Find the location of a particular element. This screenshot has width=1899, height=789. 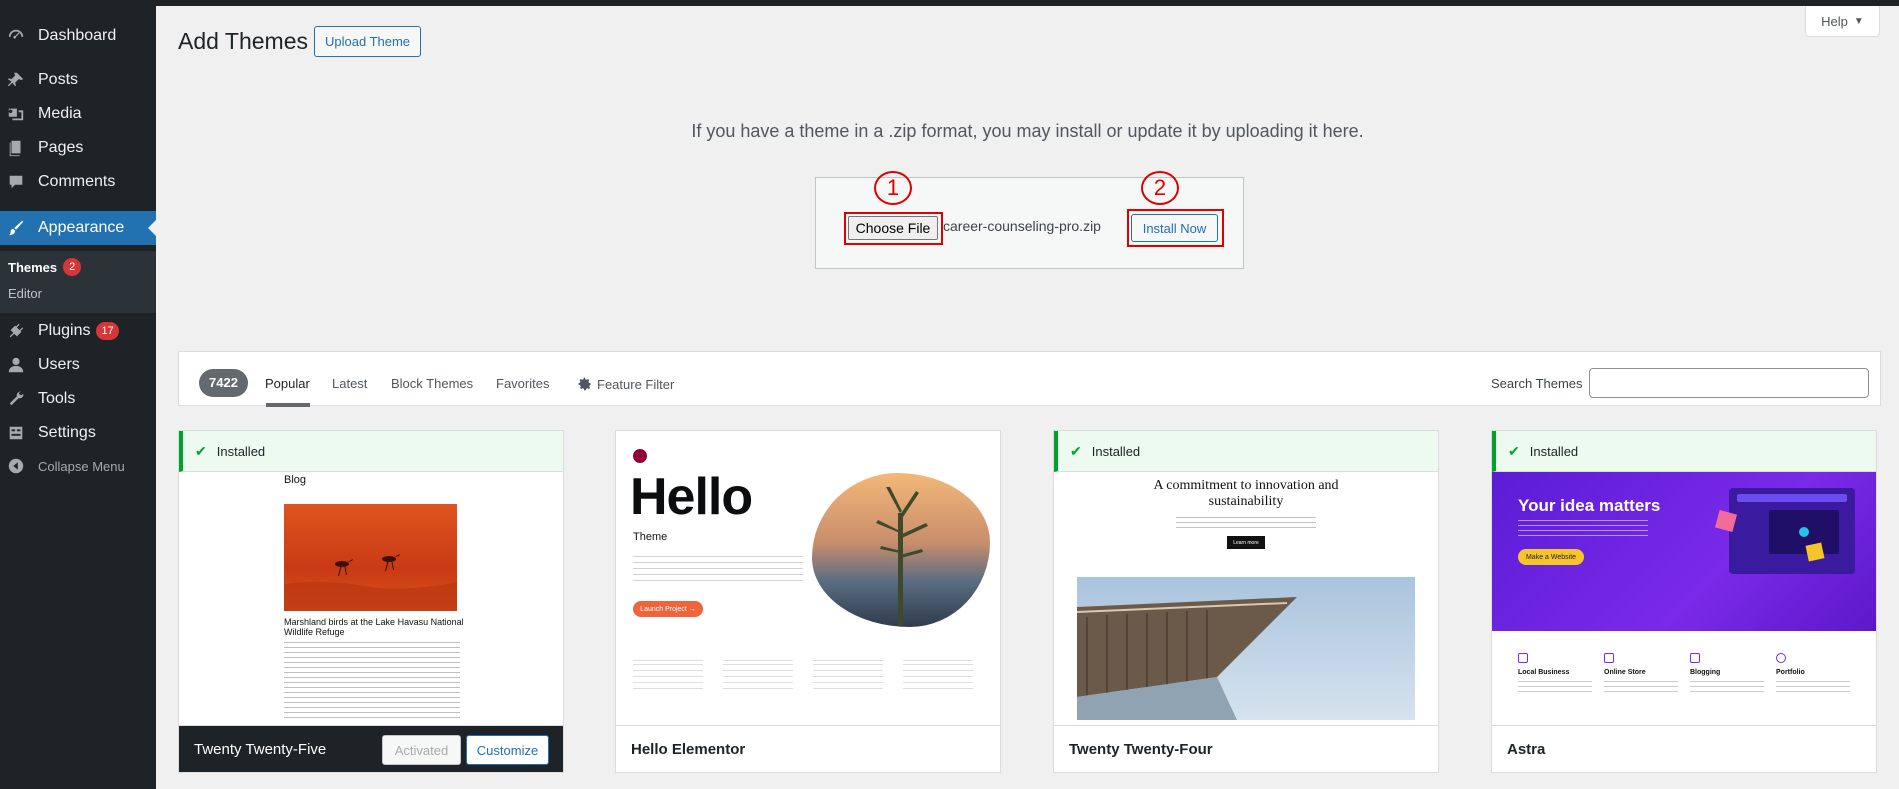

caret-down-icon: ▼ is located at coordinates (1858, 21).